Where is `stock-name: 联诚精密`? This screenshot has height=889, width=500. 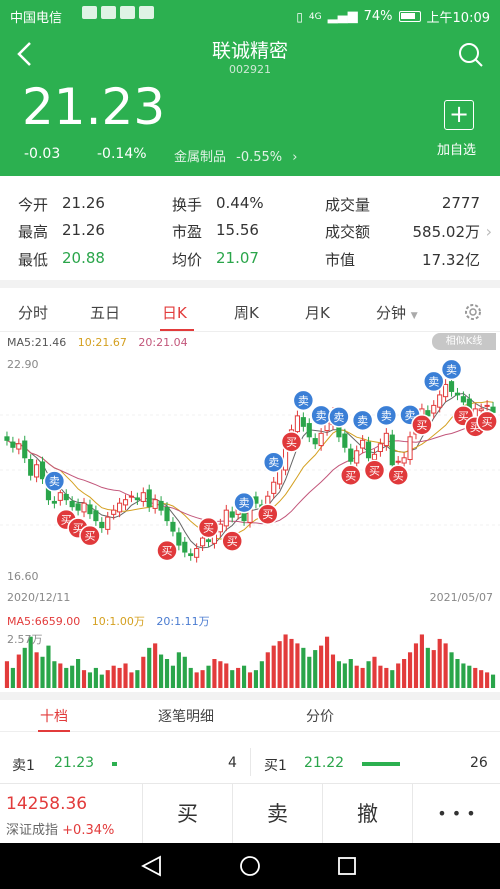
stock-name: 联诚精密 is located at coordinates (249, 51).